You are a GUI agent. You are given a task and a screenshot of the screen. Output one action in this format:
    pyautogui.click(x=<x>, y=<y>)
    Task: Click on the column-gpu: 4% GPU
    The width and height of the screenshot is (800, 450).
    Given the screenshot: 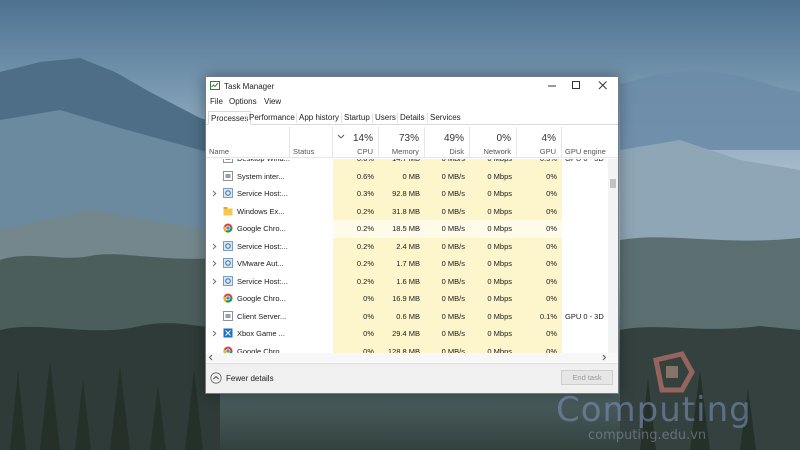 What is the action you would take?
    pyautogui.click(x=539, y=142)
    